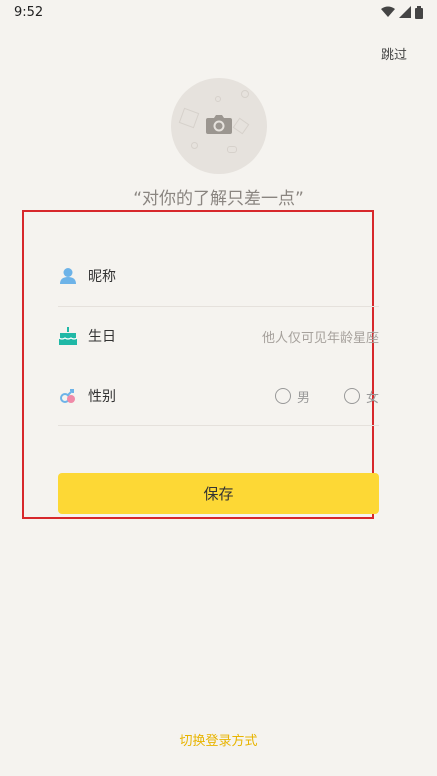  Describe the element at coordinates (218, 425) in the screenshot. I see `divider` at that location.